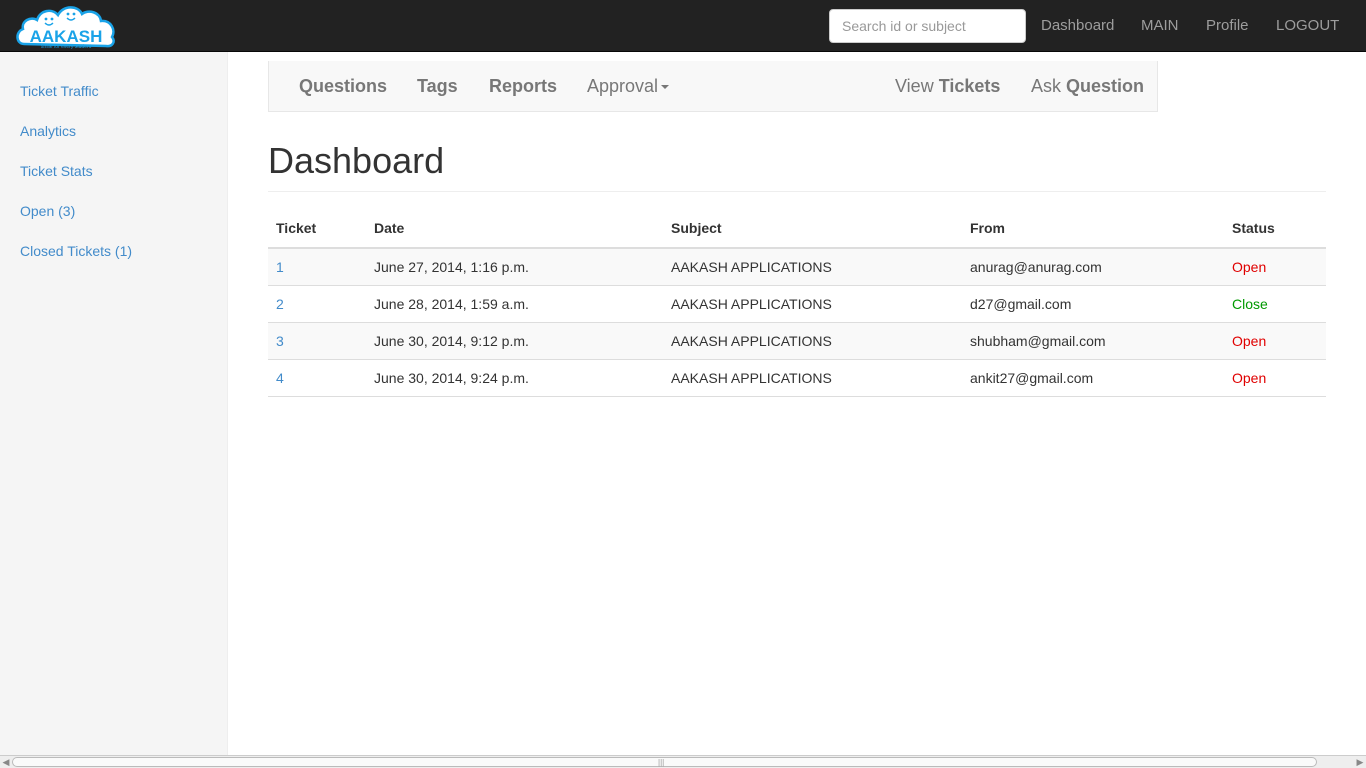 The image size is (1366, 768). Describe the element at coordinates (280, 341) in the screenshot. I see `ticket-link: 3` at that location.